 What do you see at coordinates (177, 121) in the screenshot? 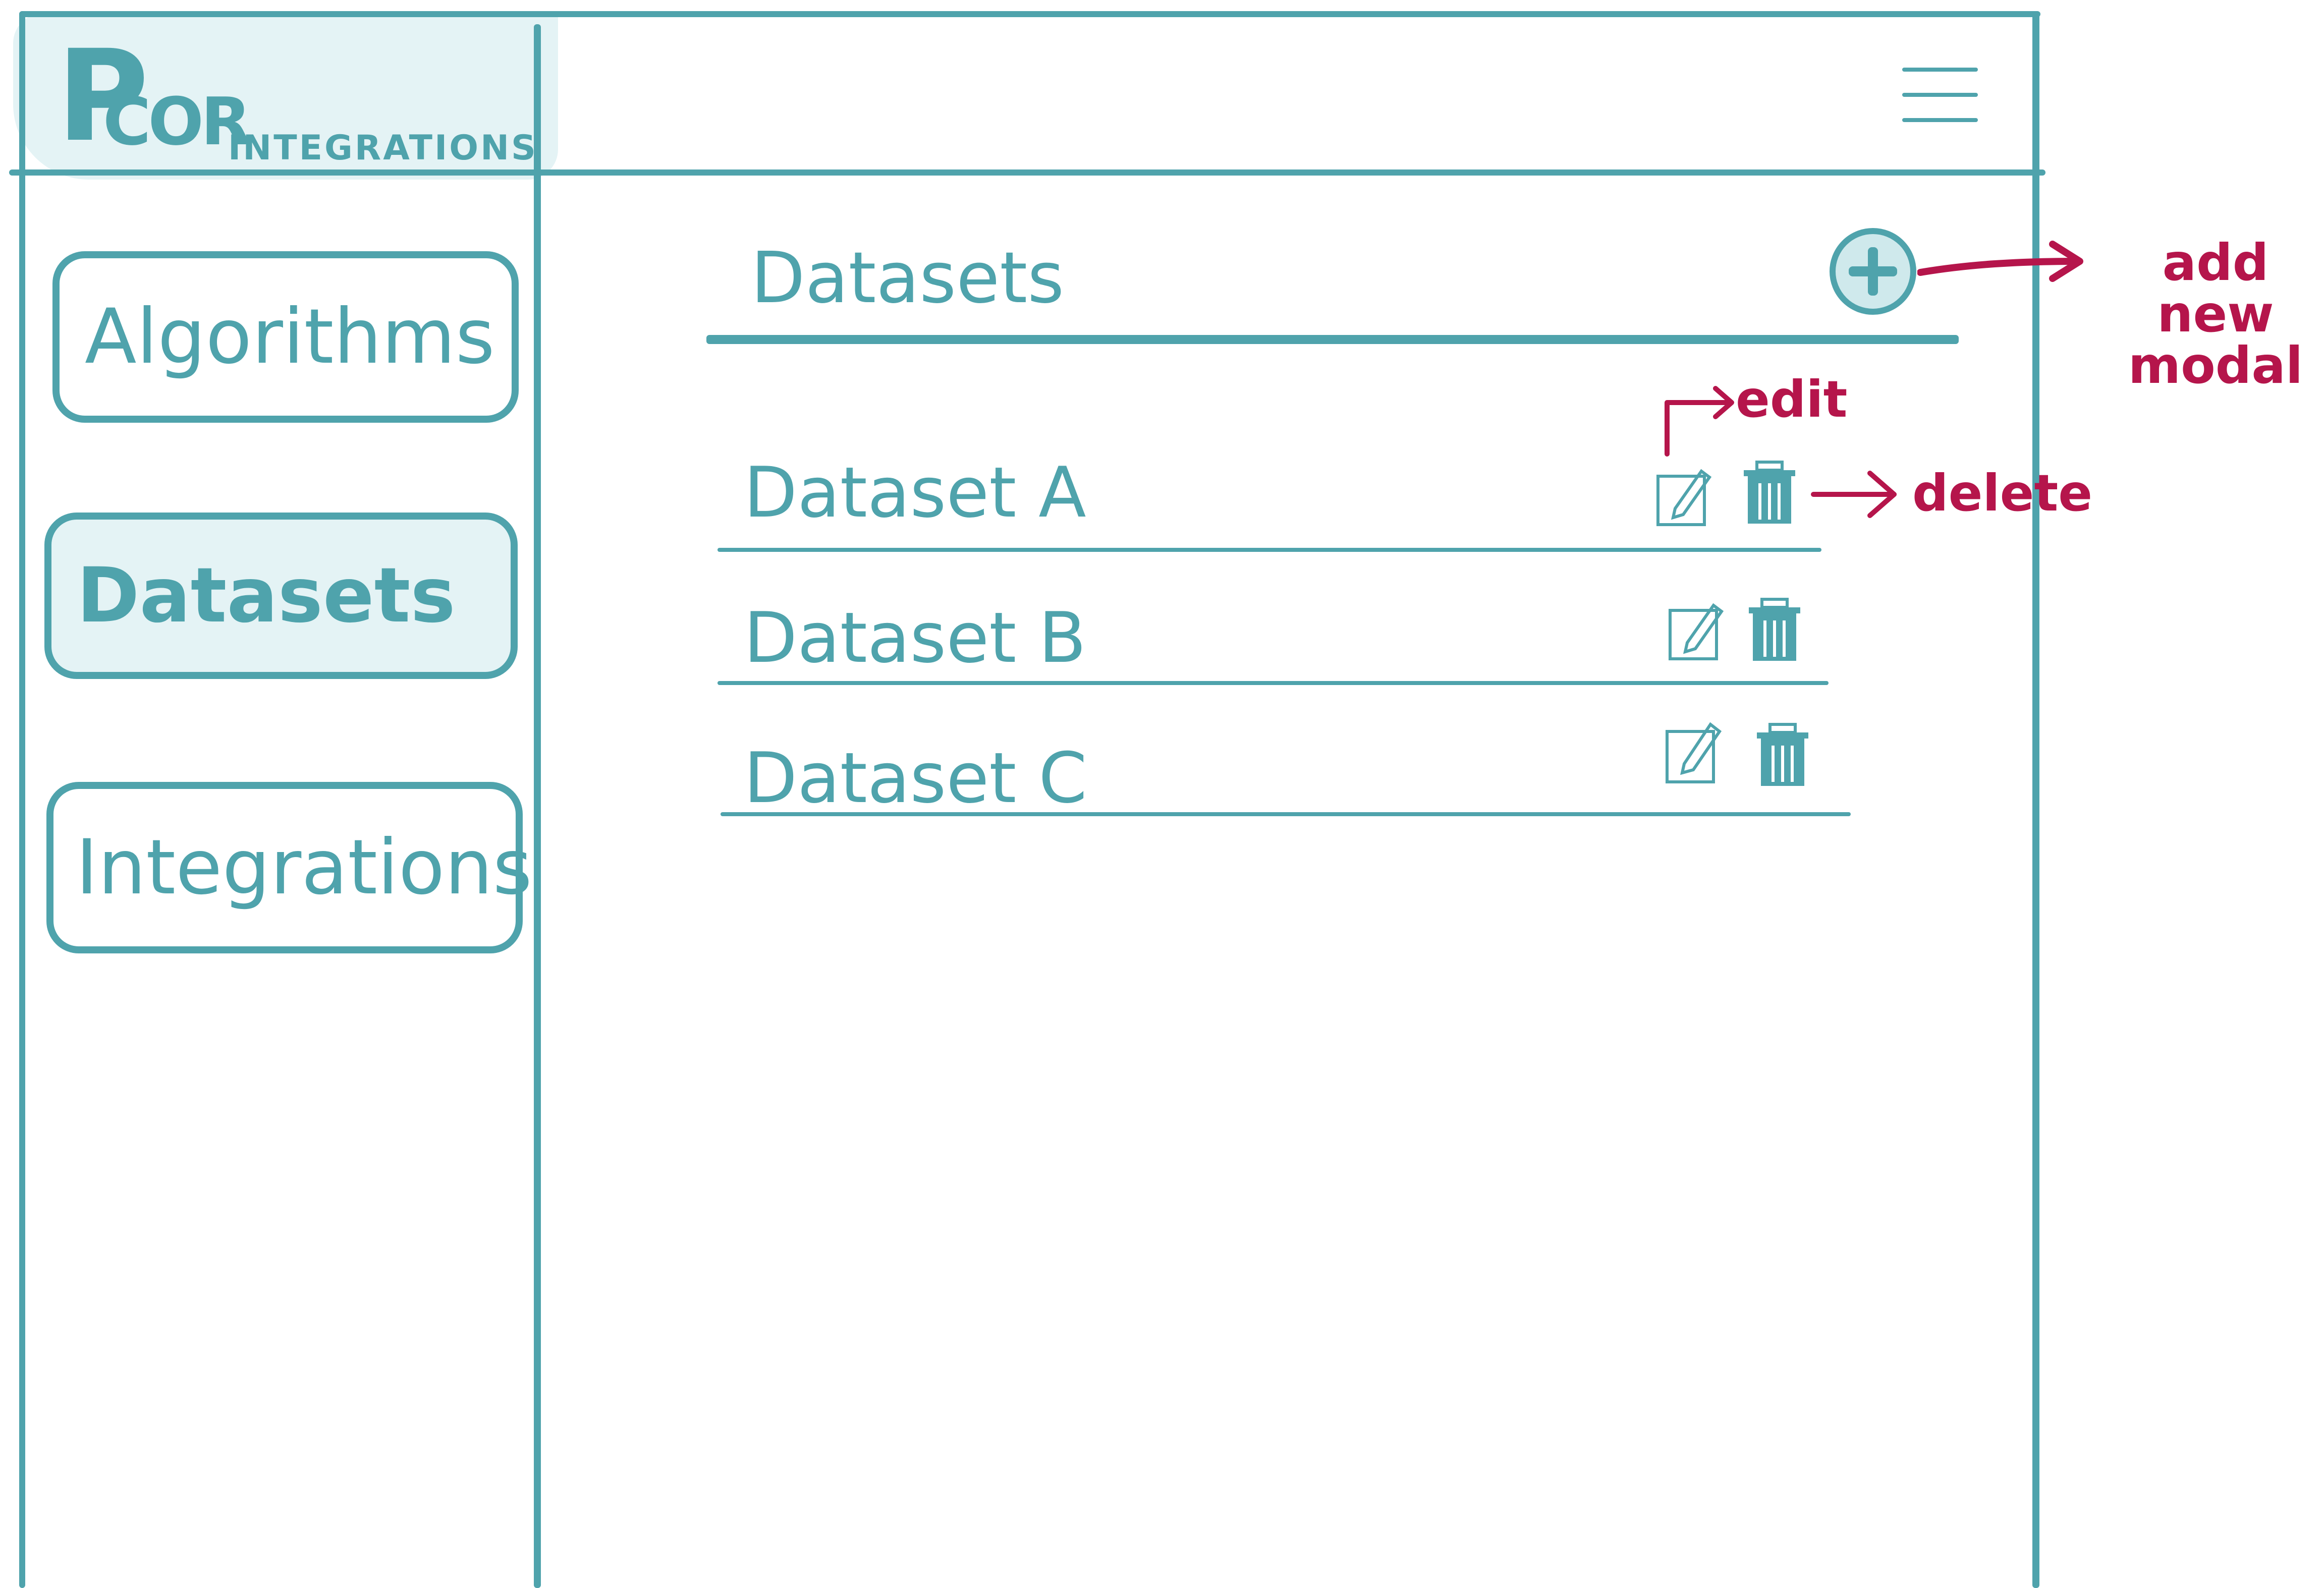
I see `logo-mark: COR` at bounding box center [177, 121].